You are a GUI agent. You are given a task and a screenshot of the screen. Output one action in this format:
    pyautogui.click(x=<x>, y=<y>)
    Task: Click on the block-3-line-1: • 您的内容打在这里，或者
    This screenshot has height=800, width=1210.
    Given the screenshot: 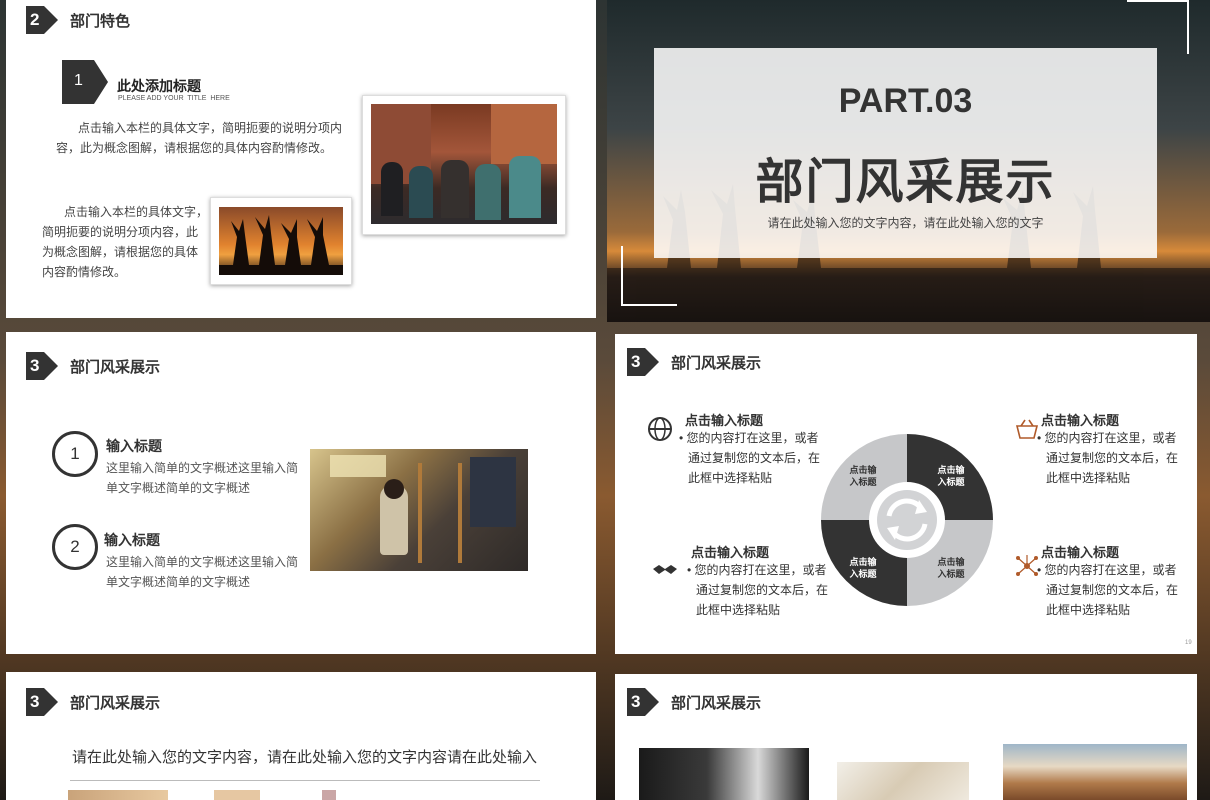 What is the action you would take?
    pyautogui.click(x=757, y=570)
    